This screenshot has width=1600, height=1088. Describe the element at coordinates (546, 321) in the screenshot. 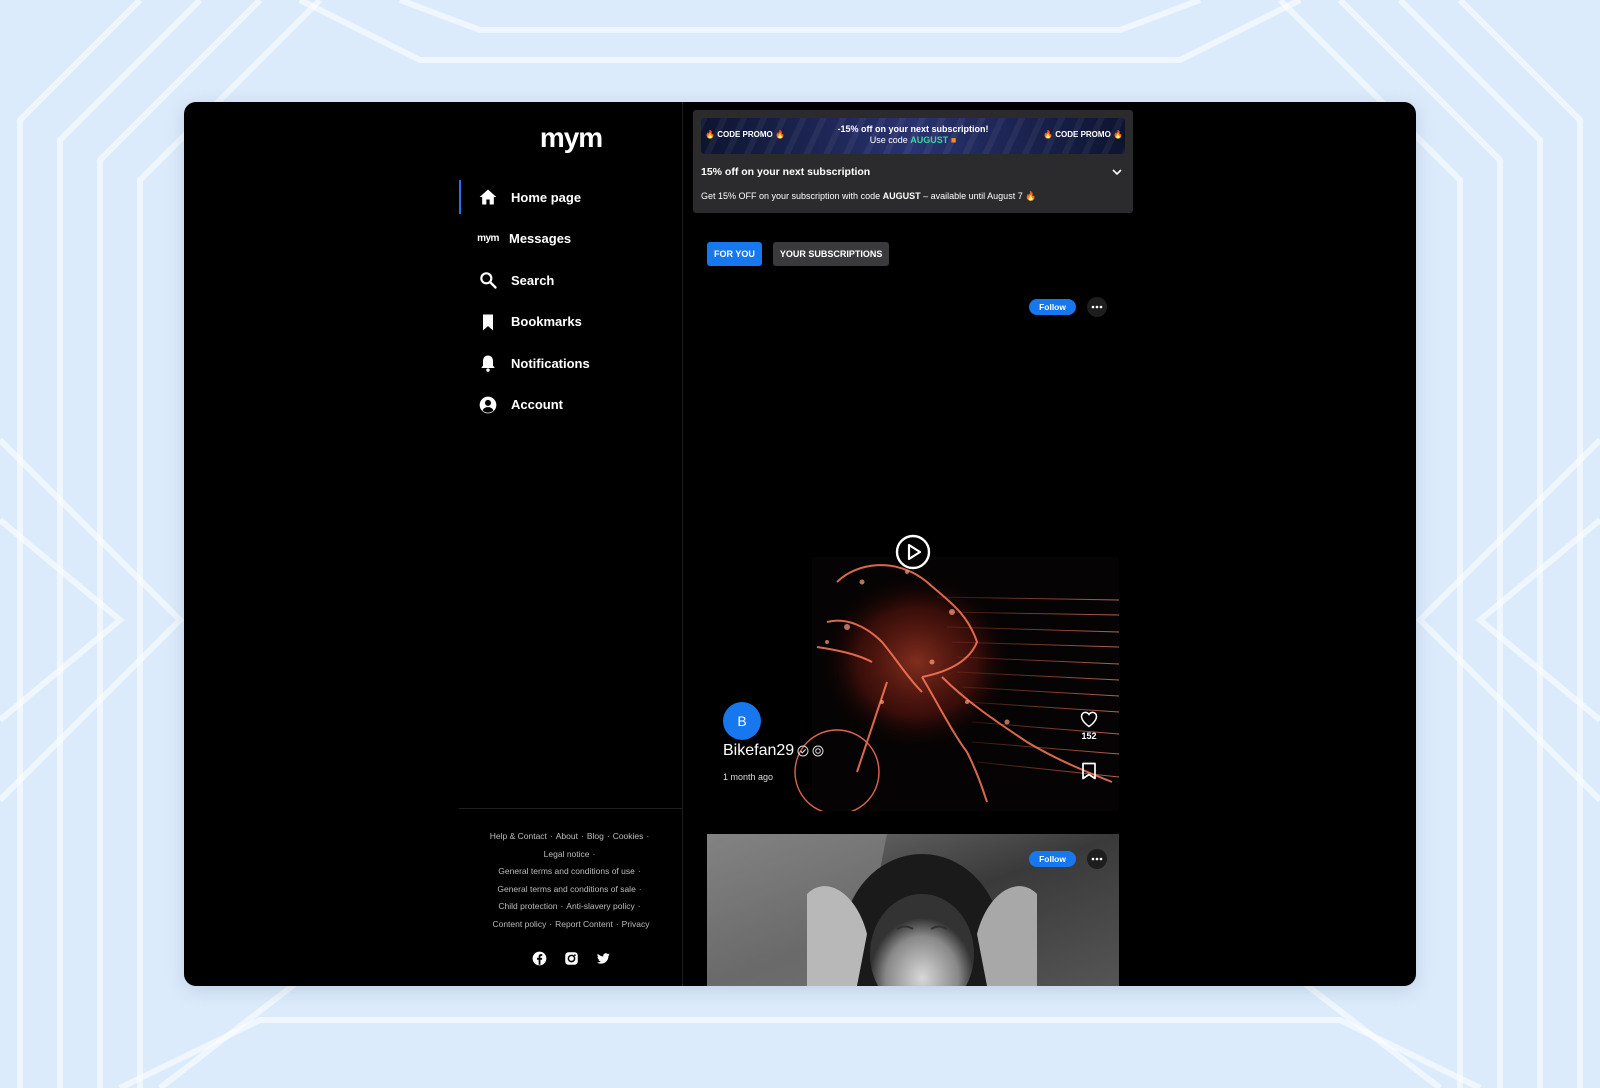

I see `sidebar-item-label: Bookmarks` at that location.